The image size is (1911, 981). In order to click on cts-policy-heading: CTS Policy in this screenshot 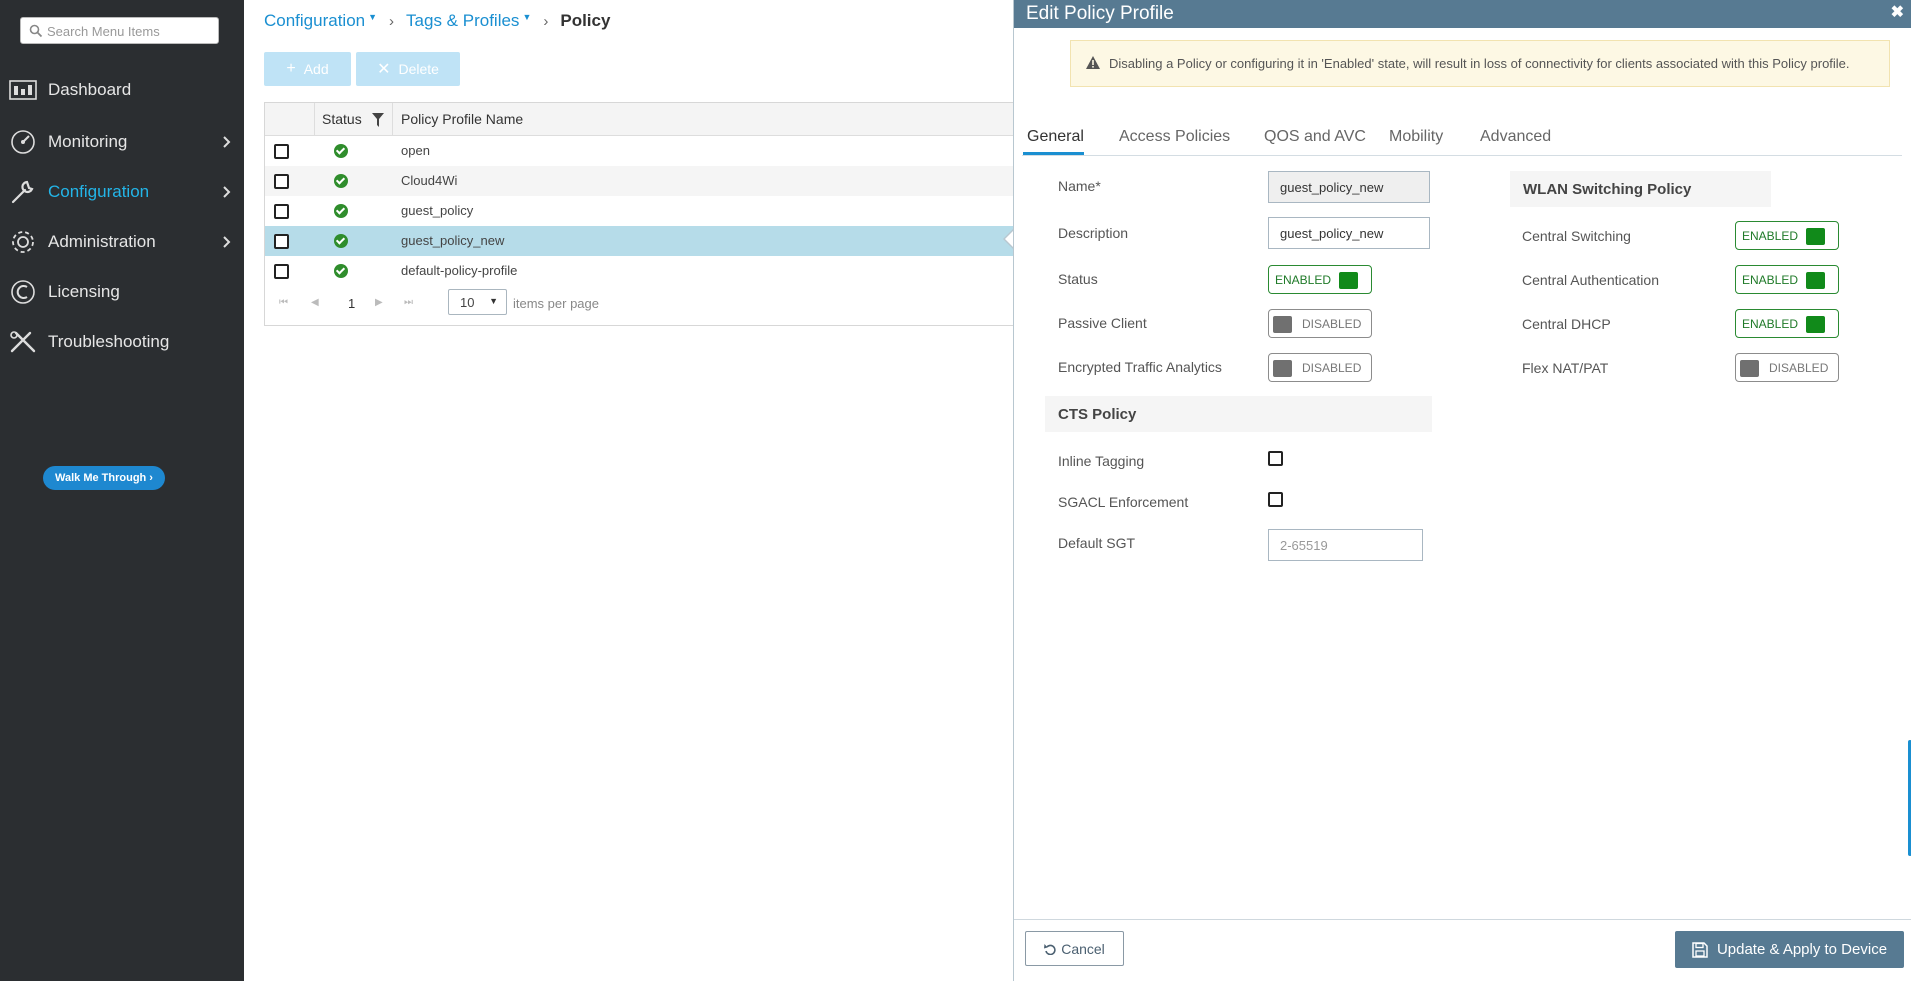, I will do `click(1238, 414)`.